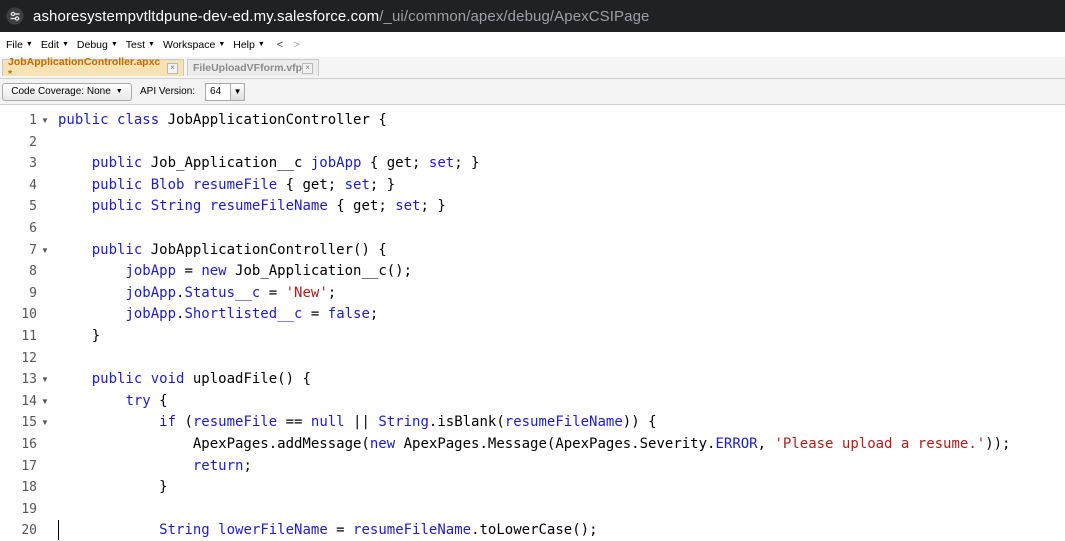 The image size is (1065, 541). What do you see at coordinates (33, 120) in the screenshot?
I see `line-number: 1` at bounding box center [33, 120].